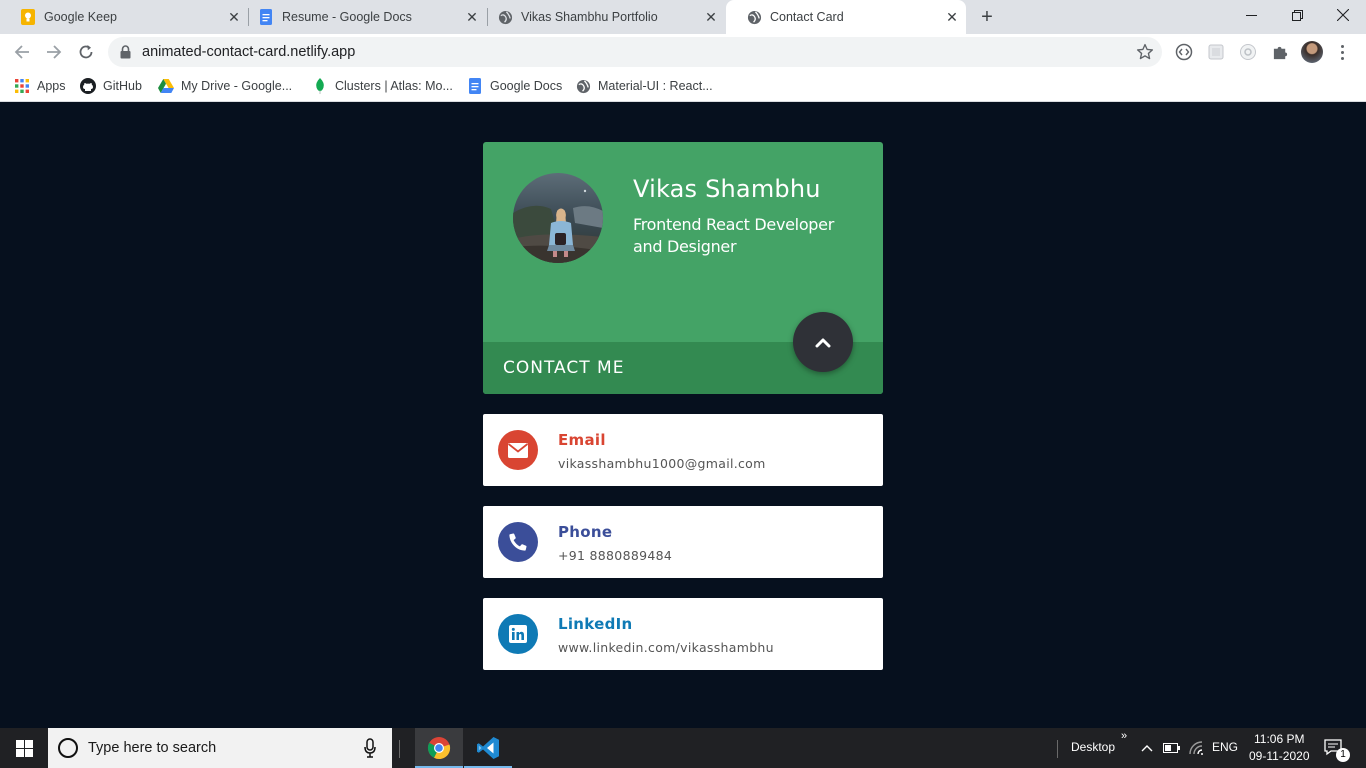 The width and height of the screenshot is (1366, 768). I want to click on phone-icon, so click(518, 542).